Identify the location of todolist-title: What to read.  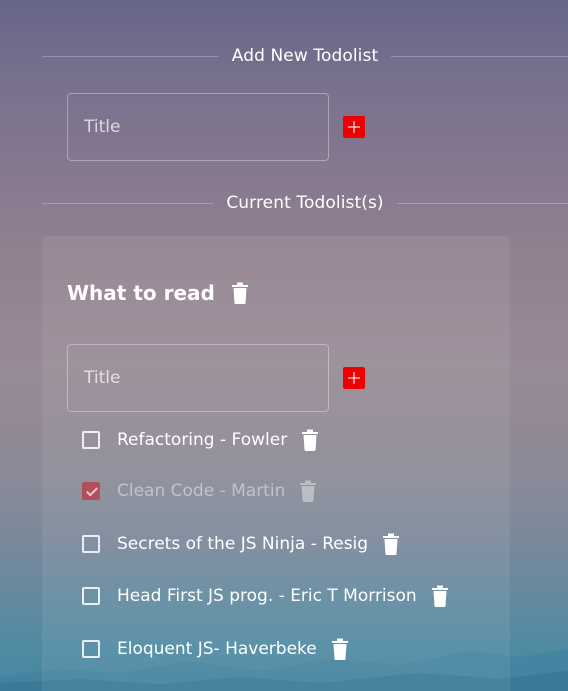
(141, 293).